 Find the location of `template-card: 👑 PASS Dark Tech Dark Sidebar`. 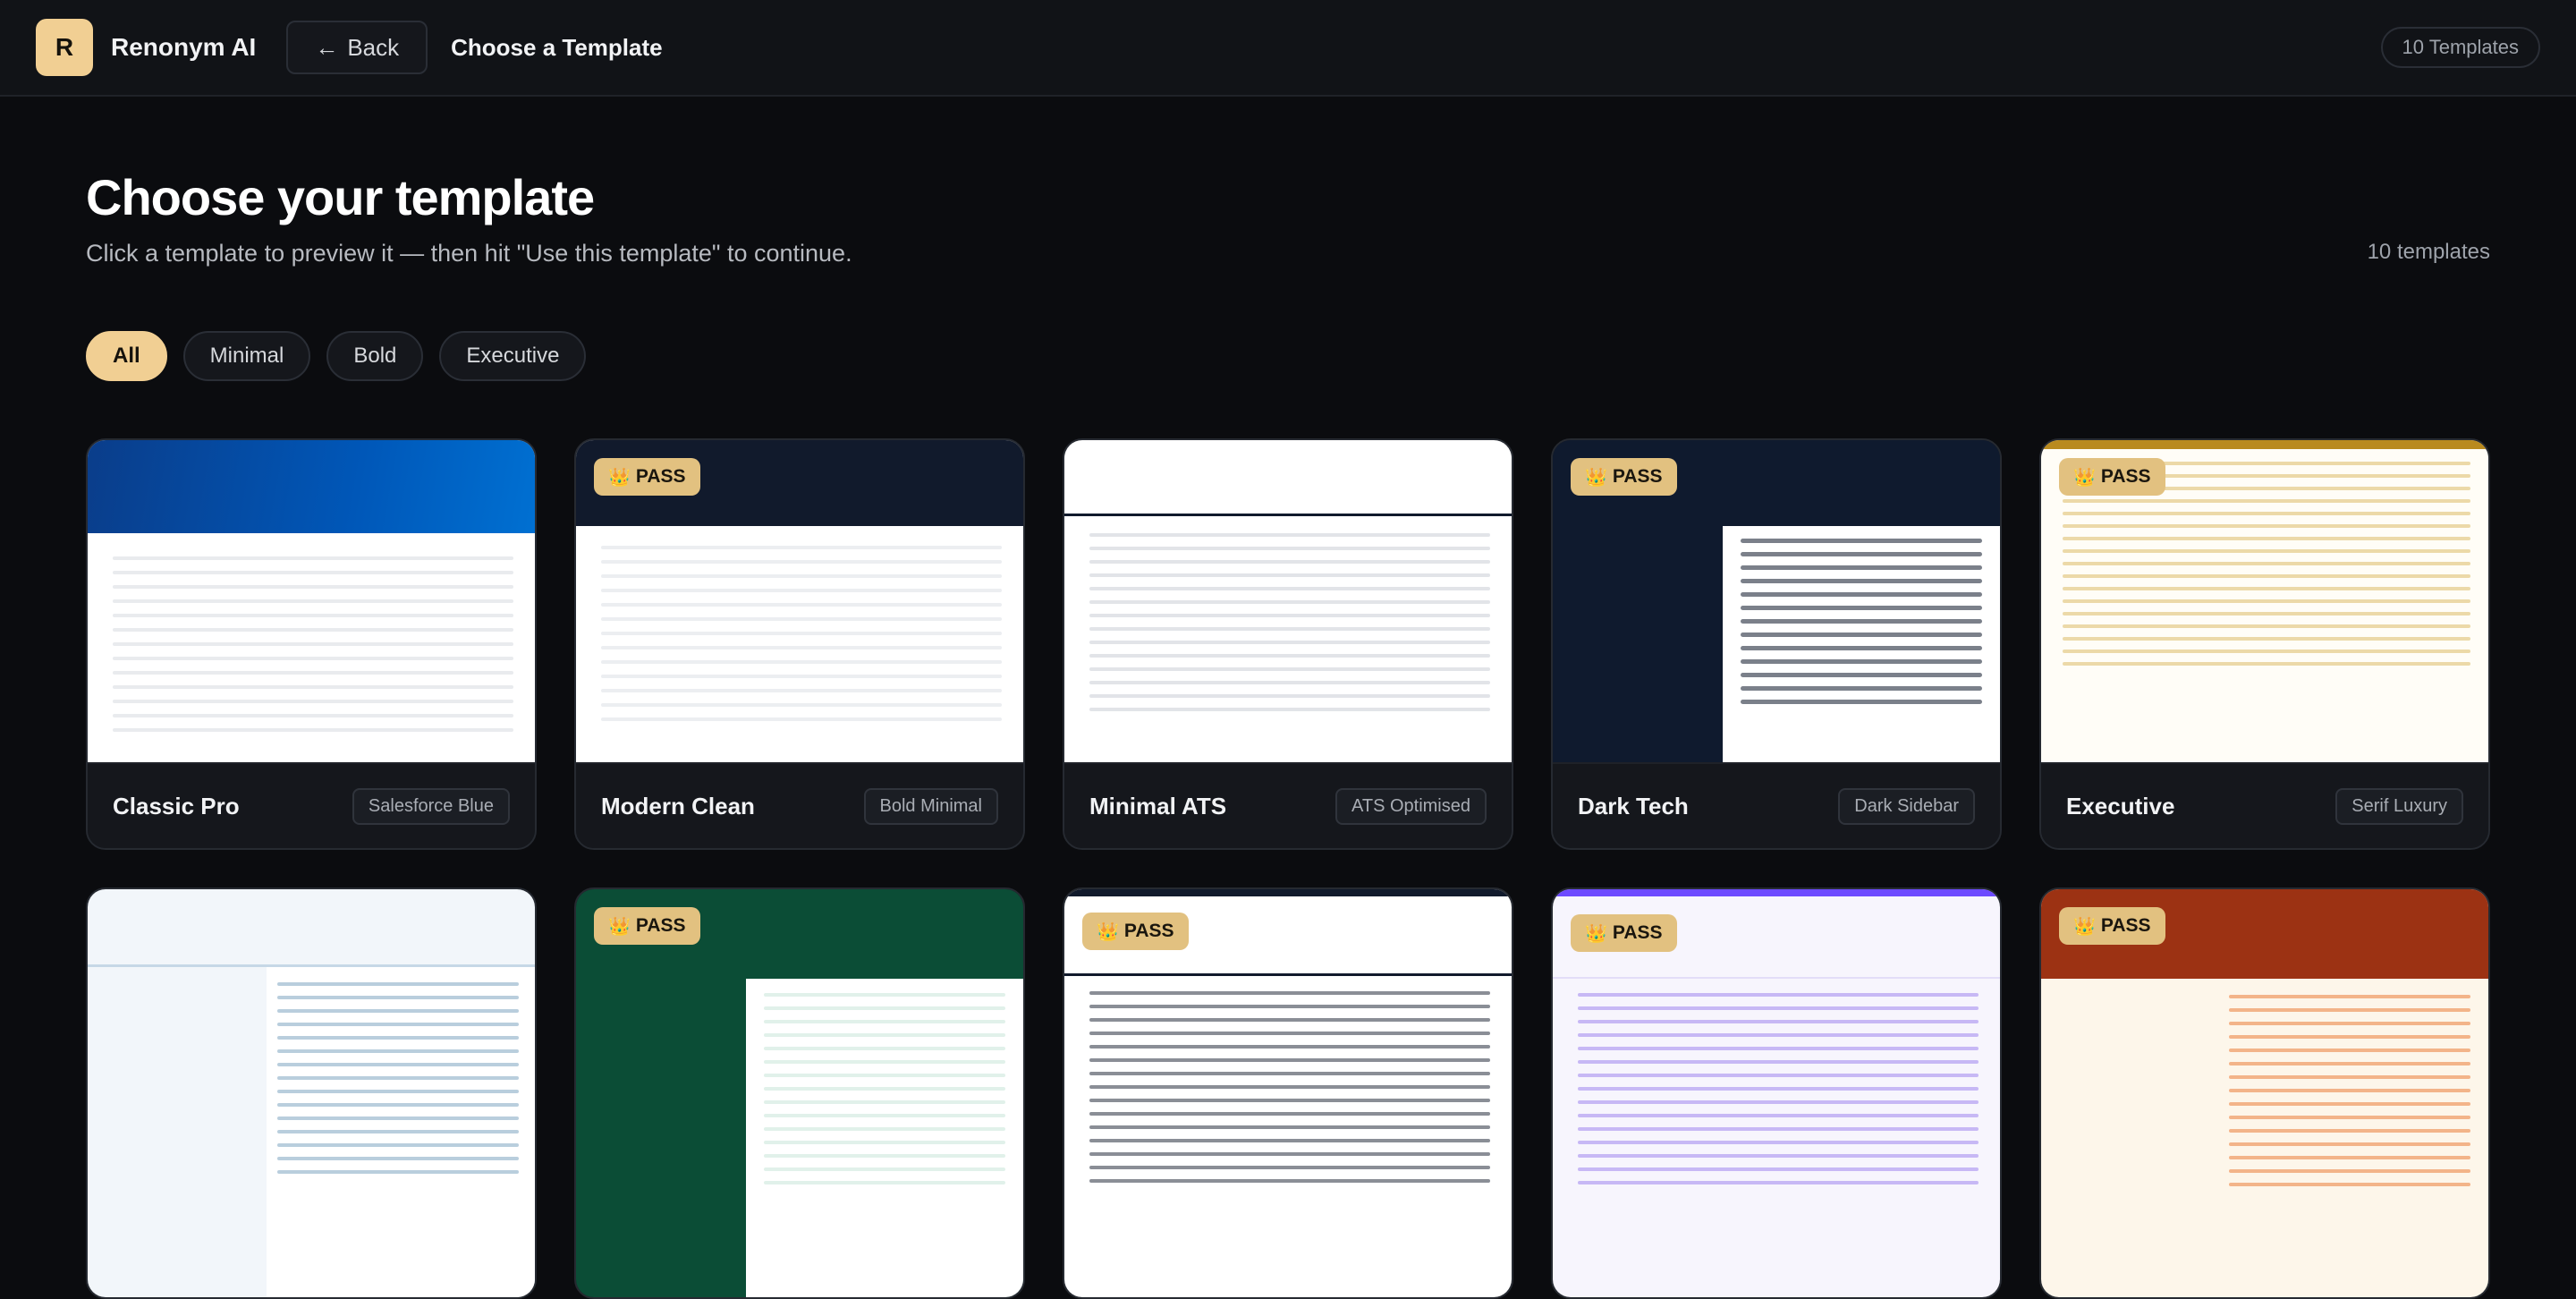

template-card: 👑 PASS Dark Tech Dark Sidebar is located at coordinates (1776, 644).